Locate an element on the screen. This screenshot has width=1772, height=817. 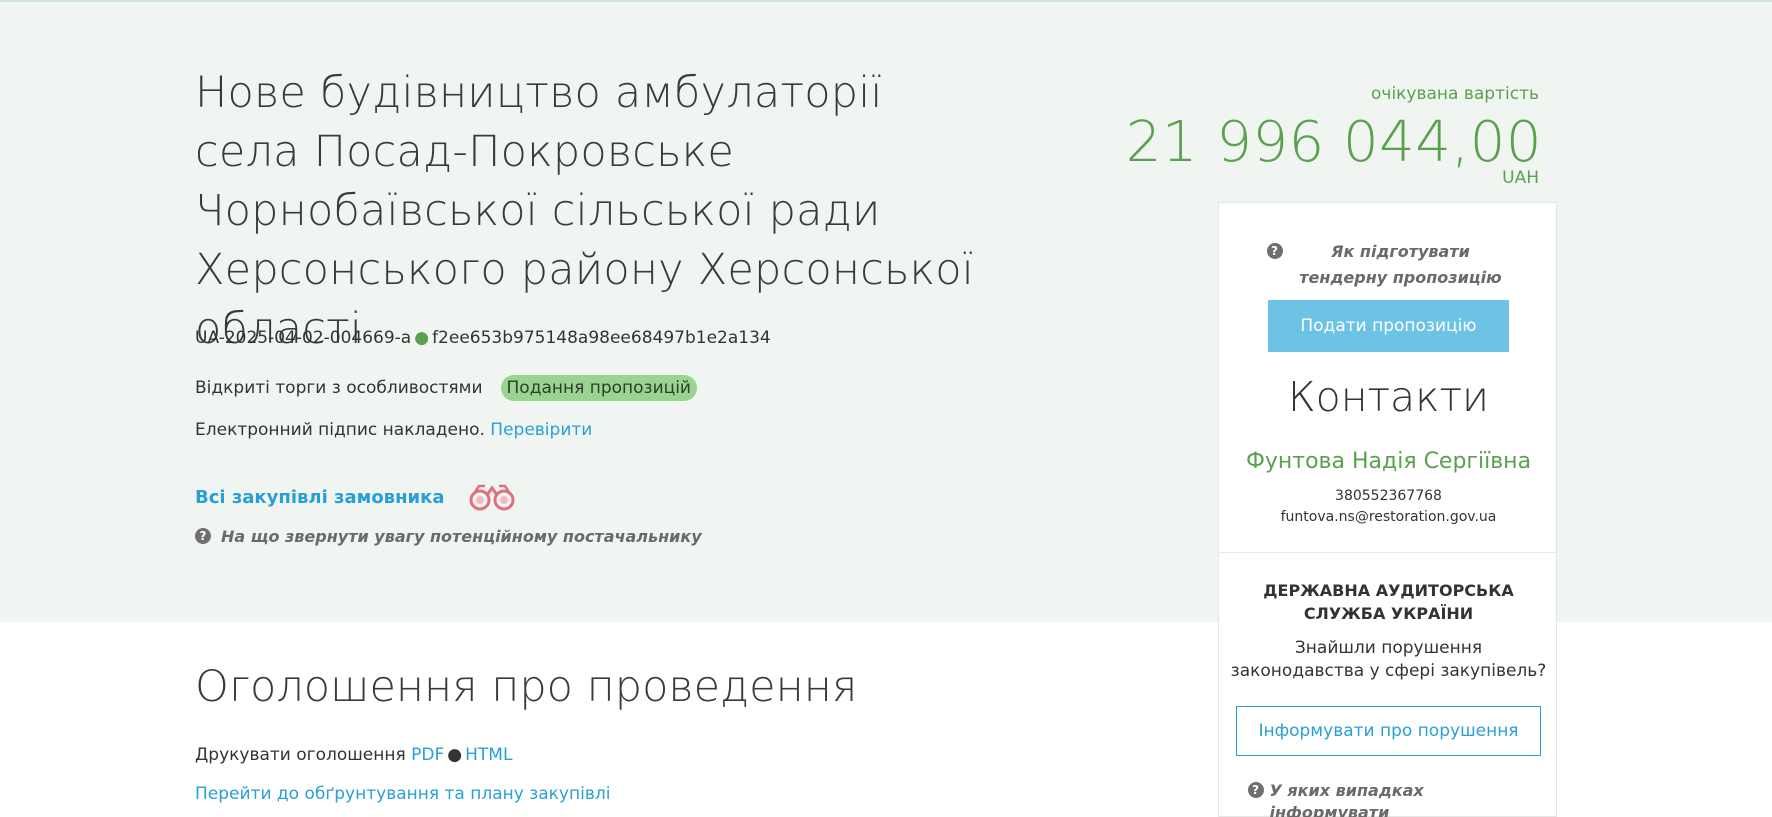
signature-row: Електронний підпис накладено. Перевірити is located at coordinates (393, 430).